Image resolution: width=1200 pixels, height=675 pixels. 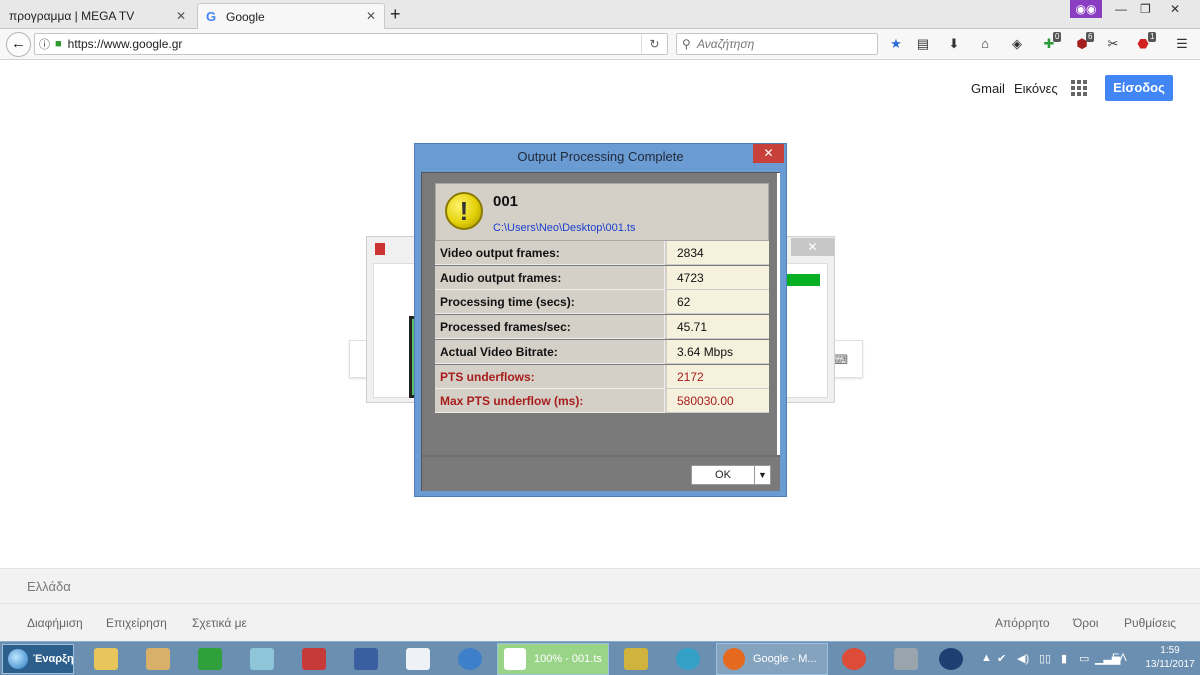 What do you see at coordinates (988, 88) in the screenshot?
I see `gmail-link: Gmail` at bounding box center [988, 88].